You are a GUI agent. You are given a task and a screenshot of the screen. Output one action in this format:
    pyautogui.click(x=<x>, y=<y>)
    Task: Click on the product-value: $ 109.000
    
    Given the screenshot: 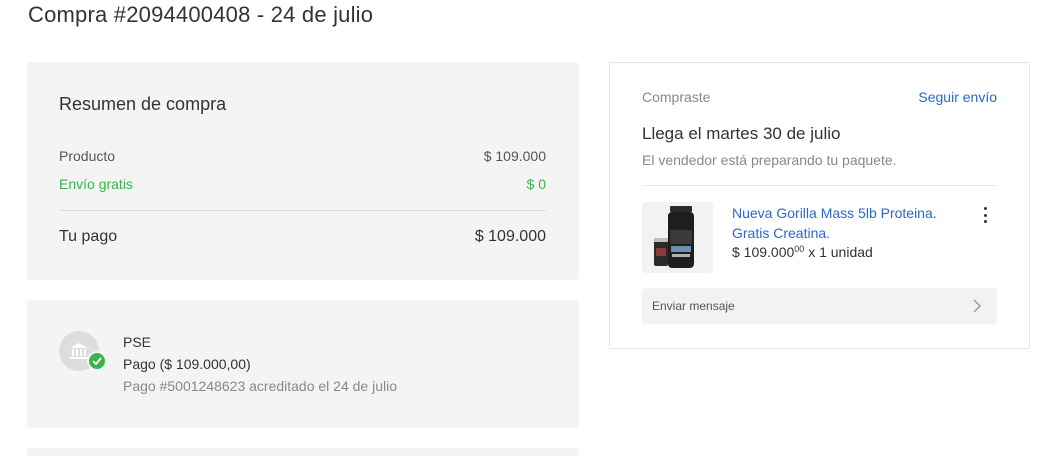 What is the action you would take?
    pyautogui.click(x=514, y=156)
    